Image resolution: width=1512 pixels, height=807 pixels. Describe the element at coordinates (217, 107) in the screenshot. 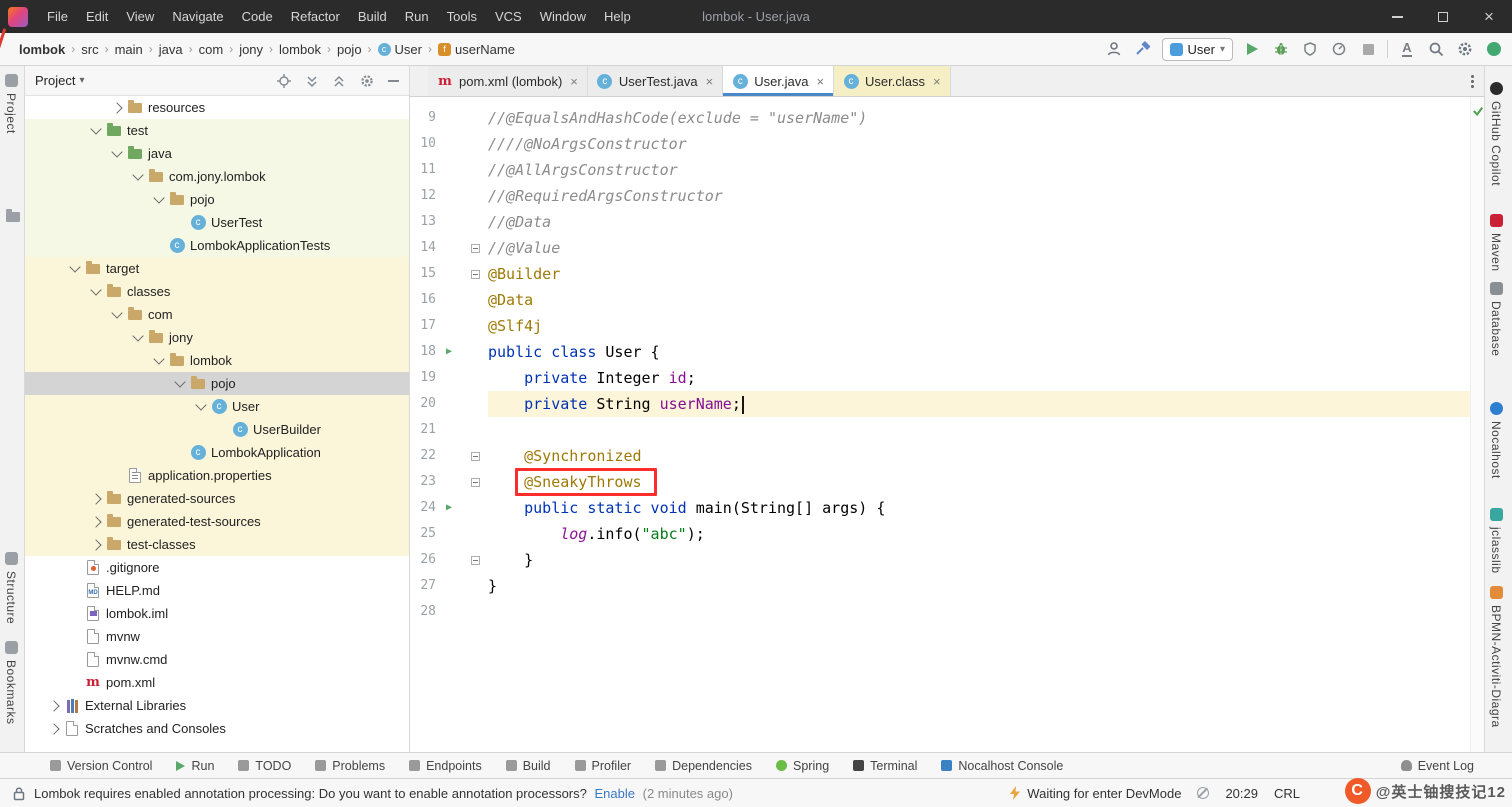

I see `tree-item-resources: resources` at that location.